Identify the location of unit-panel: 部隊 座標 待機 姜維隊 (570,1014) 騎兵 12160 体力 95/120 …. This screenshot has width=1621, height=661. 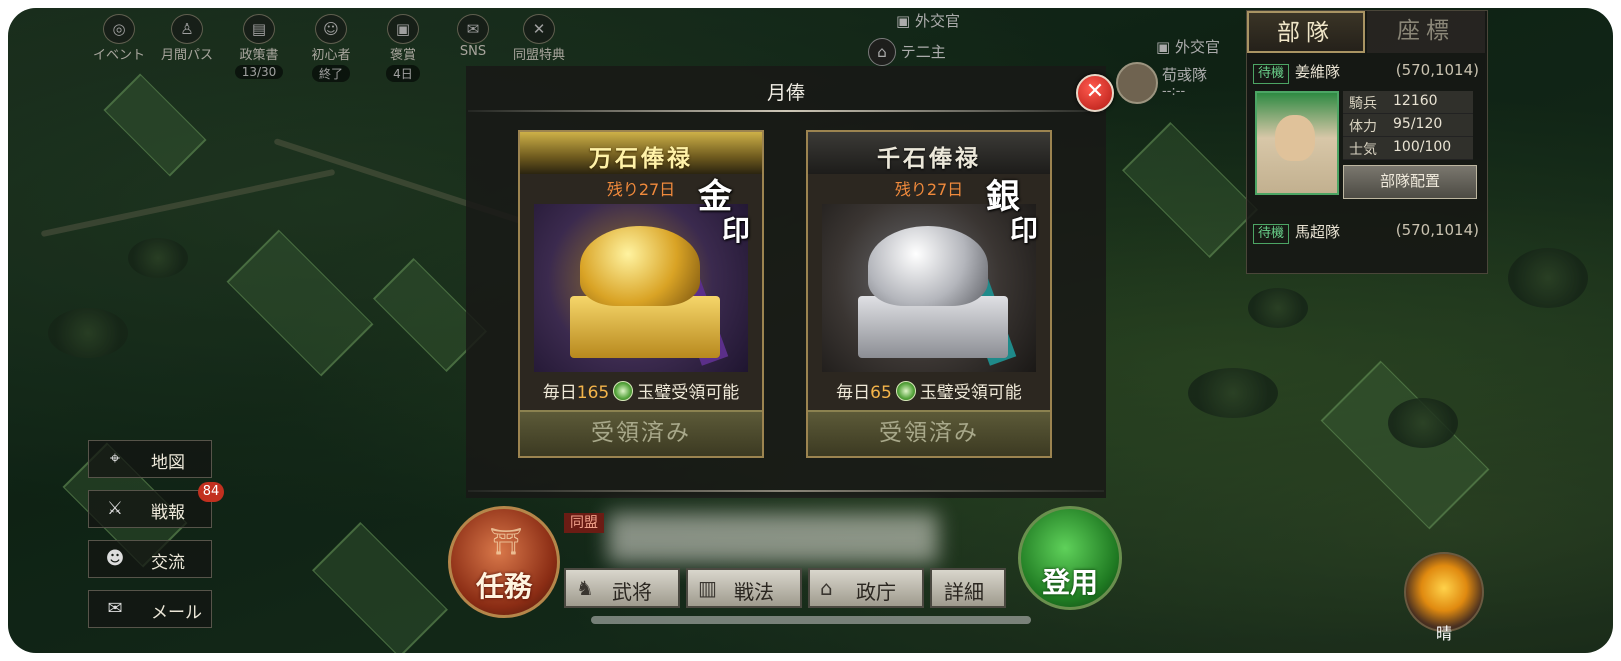
(1367, 142).